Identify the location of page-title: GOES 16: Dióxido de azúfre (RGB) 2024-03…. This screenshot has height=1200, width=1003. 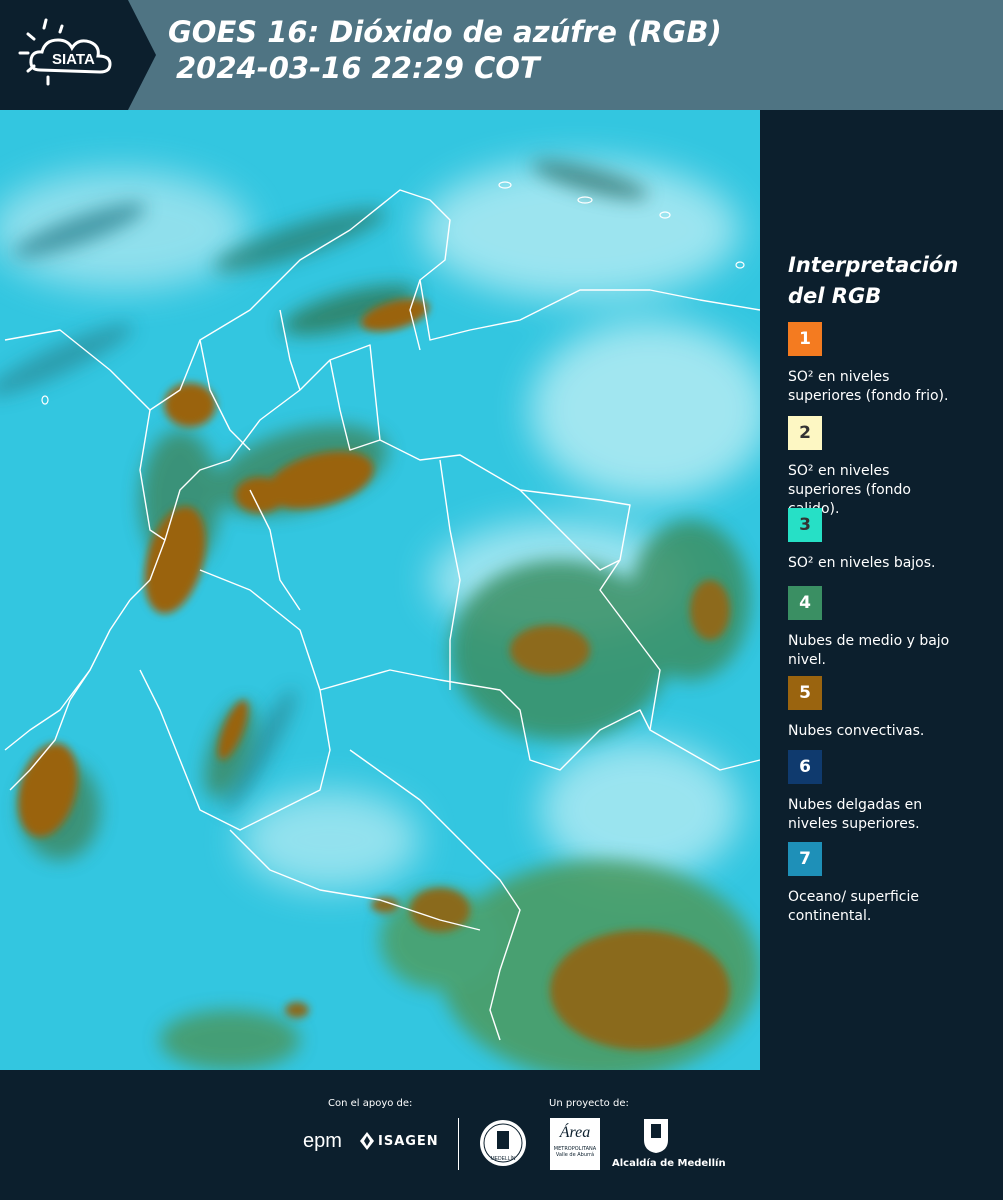
(445, 50).